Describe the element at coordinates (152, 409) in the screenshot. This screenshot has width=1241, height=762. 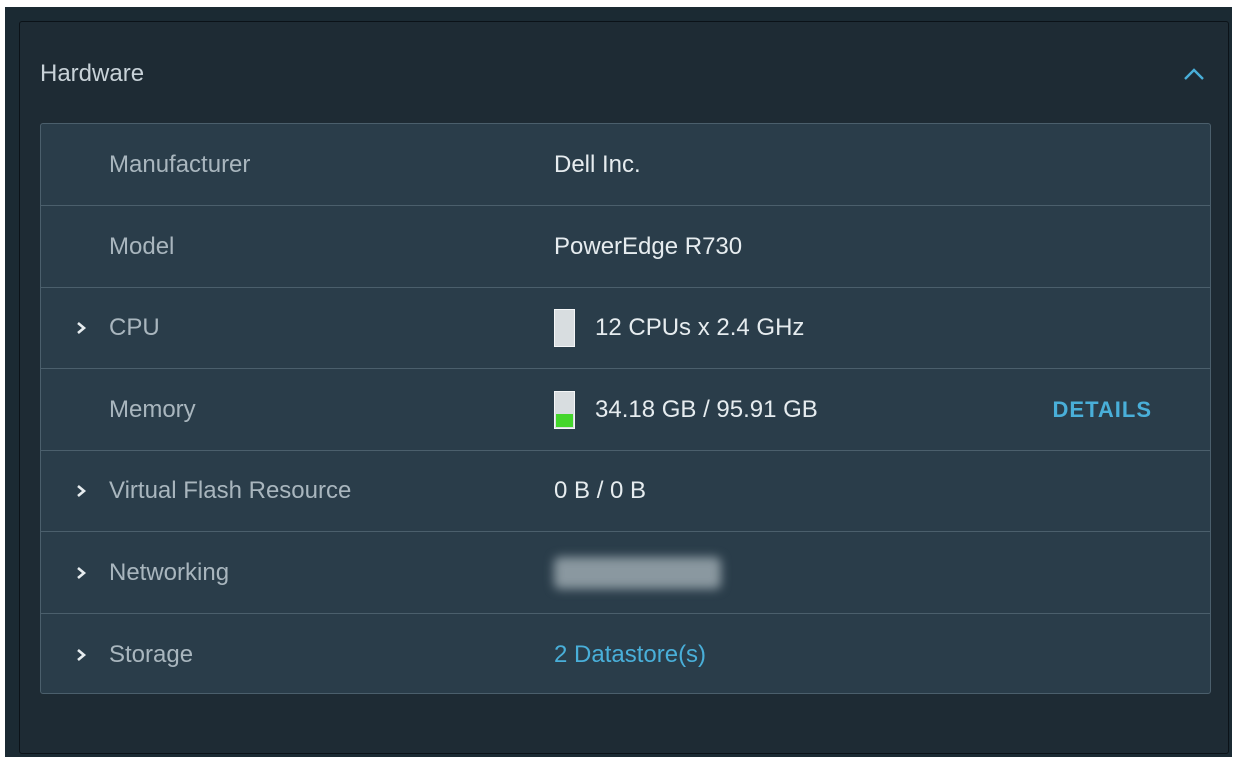
I see `row-label: Memory` at that location.